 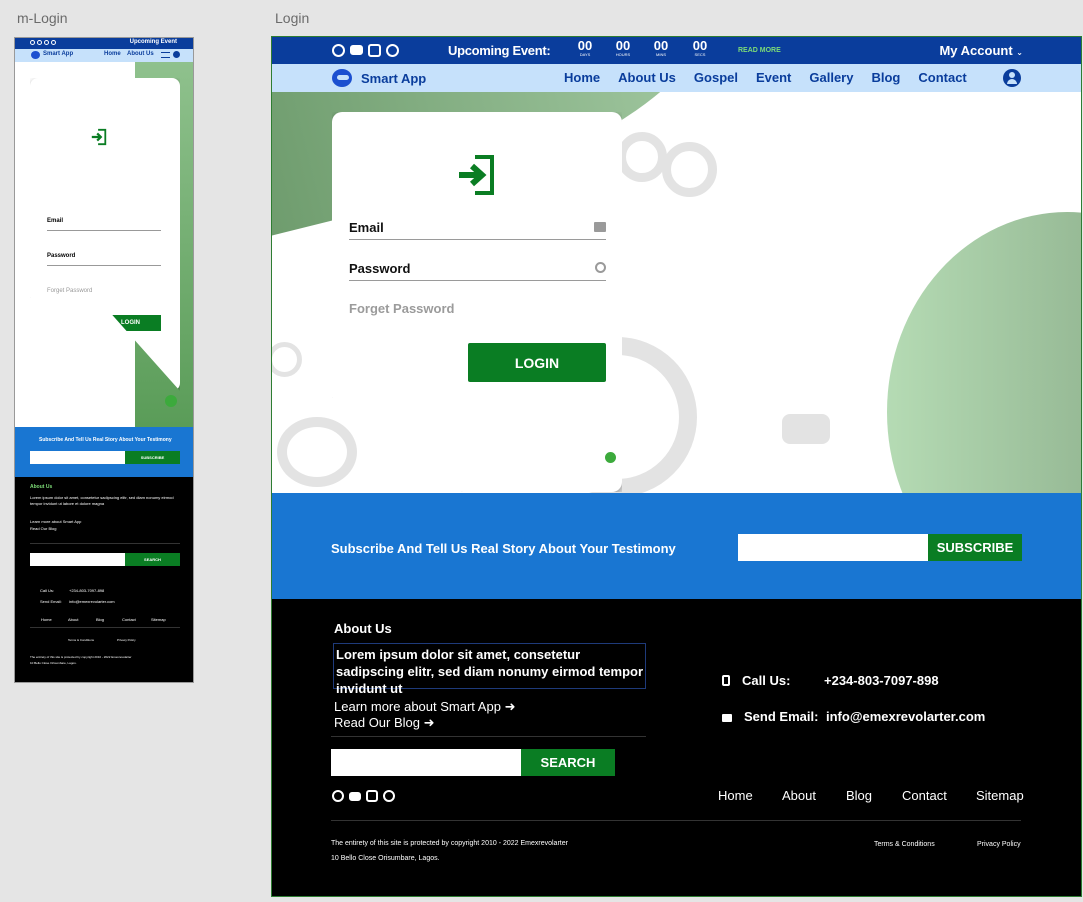 I want to click on footer-social-icons, so click(x=363, y=796).